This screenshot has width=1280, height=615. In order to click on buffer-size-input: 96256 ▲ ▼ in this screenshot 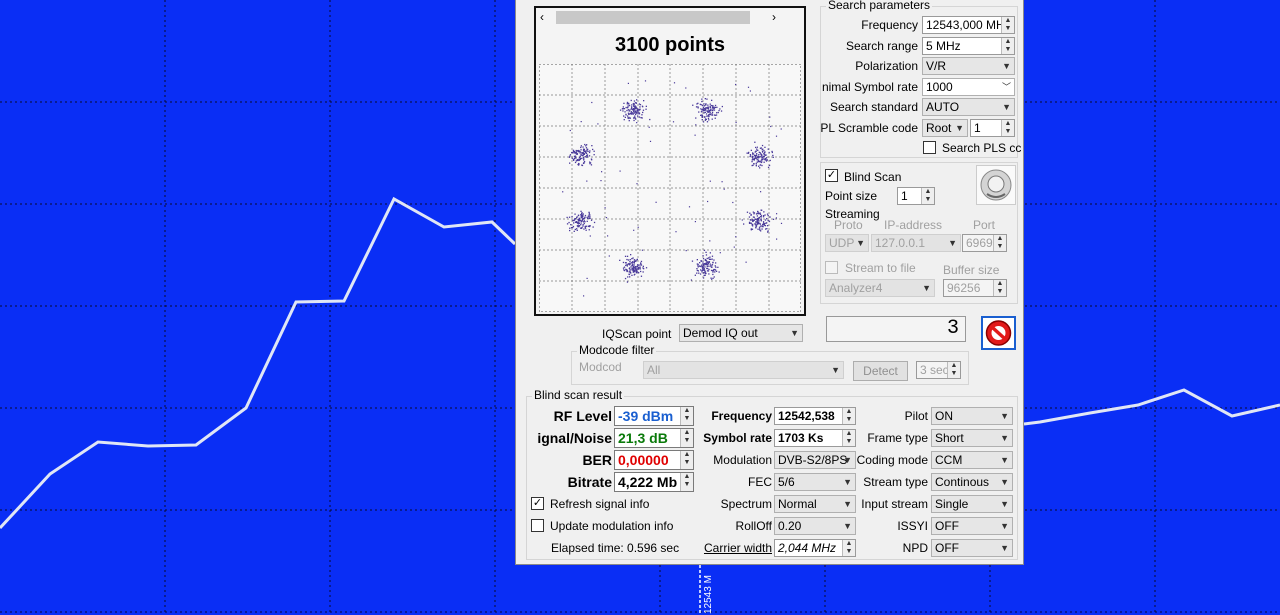, I will do `click(975, 288)`.